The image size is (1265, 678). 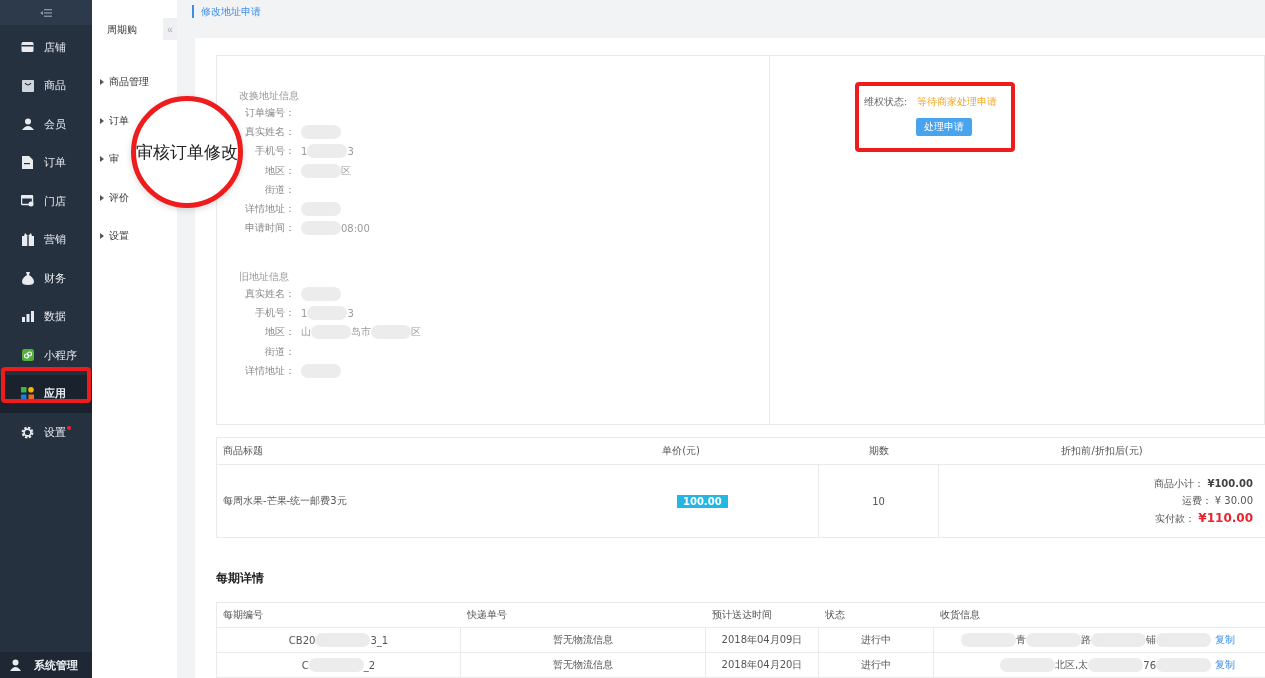 What do you see at coordinates (46, 316) in the screenshot?
I see `sidebar-item: 数据` at bounding box center [46, 316].